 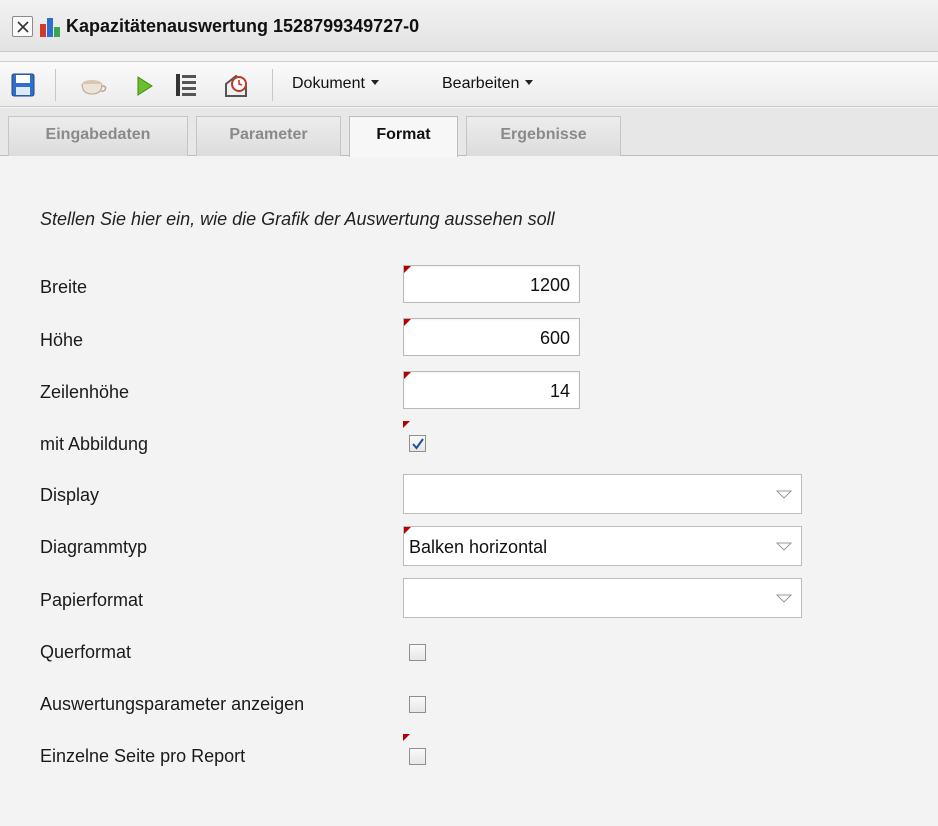 What do you see at coordinates (602, 598) in the screenshot?
I see `papierformat-select` at bounding box center [602, 598].